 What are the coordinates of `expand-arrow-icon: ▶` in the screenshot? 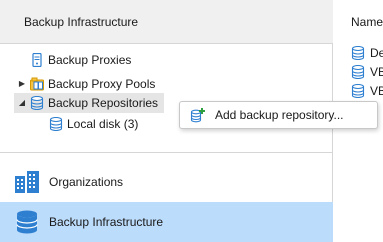 It's located at (22, 84).